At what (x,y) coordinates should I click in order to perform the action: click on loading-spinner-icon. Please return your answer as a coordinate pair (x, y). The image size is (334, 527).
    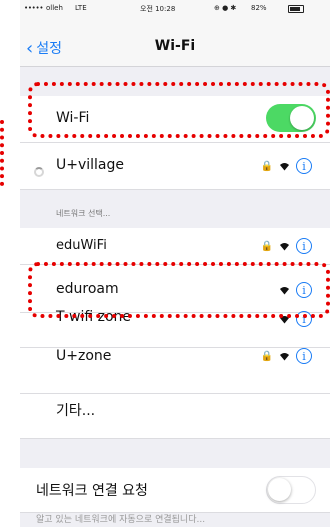
    Looking at the image, I should click on (39, 172).